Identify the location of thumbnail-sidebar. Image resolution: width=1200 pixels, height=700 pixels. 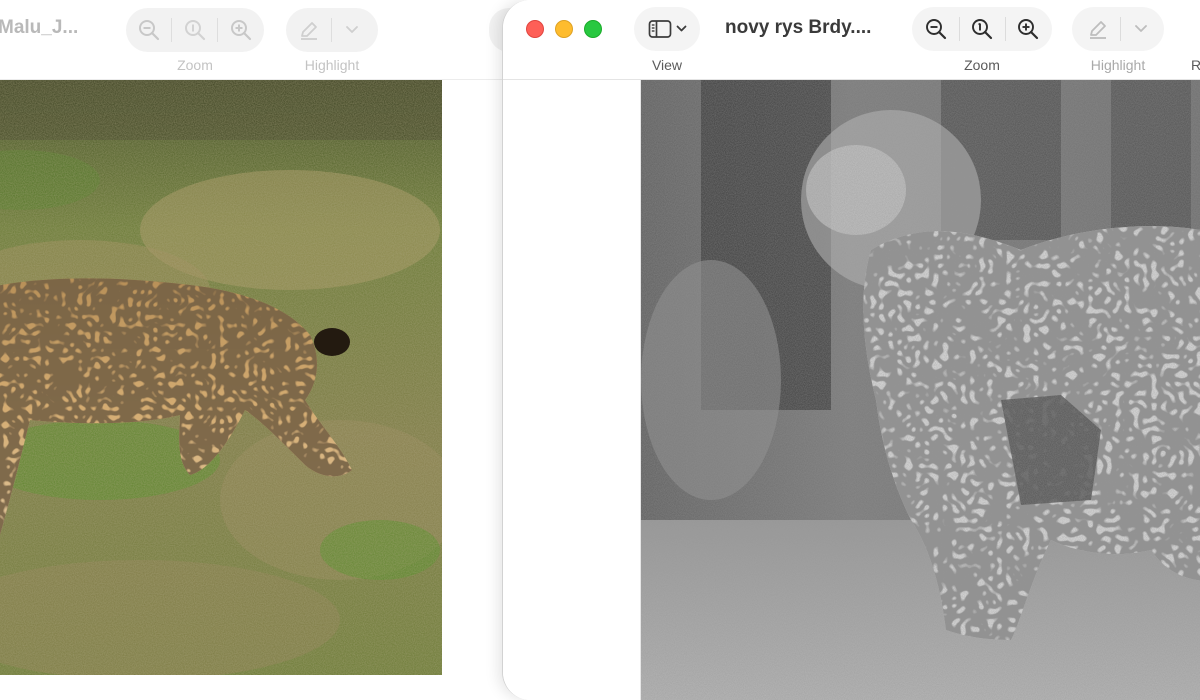
(572, 390).